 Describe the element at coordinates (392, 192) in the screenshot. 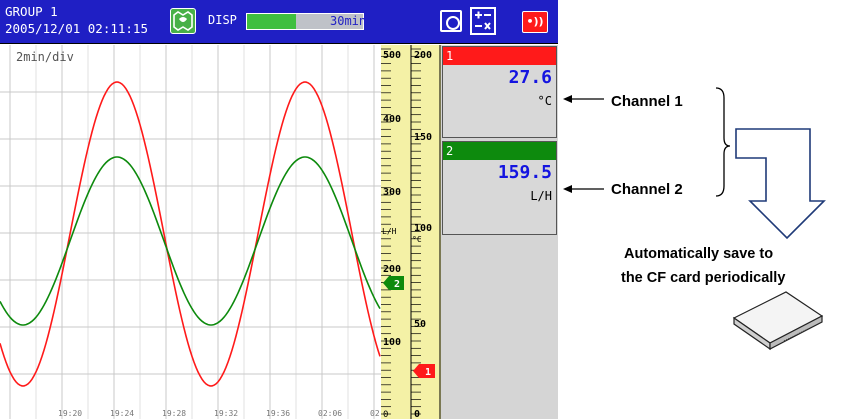

I see `scale-left-tick: 300` at that location.